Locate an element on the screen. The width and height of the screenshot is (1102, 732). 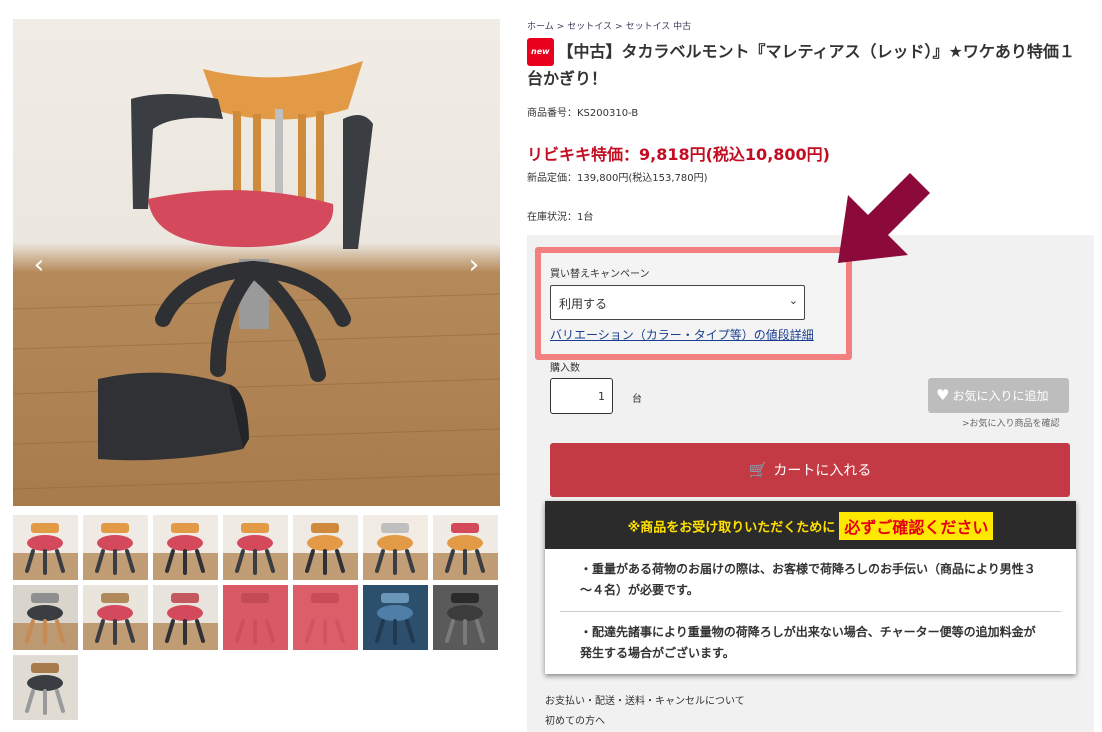
new-badge: new is located at coordinates (540, 52).